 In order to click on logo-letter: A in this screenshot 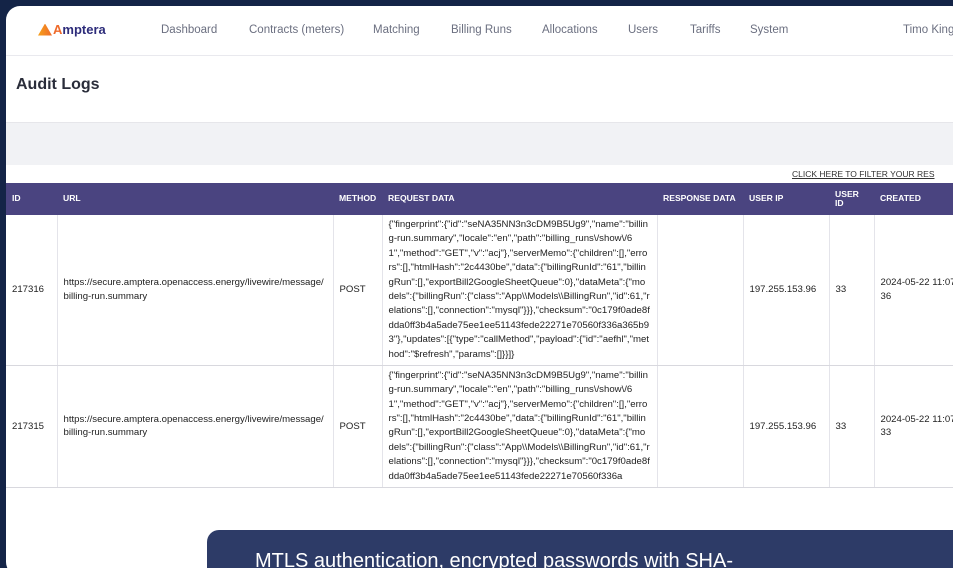, I will do `click(58, 29)`.